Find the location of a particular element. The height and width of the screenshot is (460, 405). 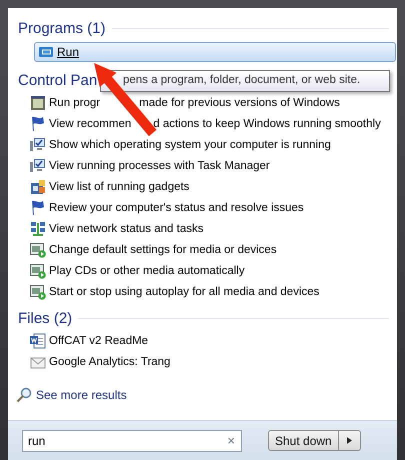

shut-down-button: Shut down is located at coordinates (303, 440).